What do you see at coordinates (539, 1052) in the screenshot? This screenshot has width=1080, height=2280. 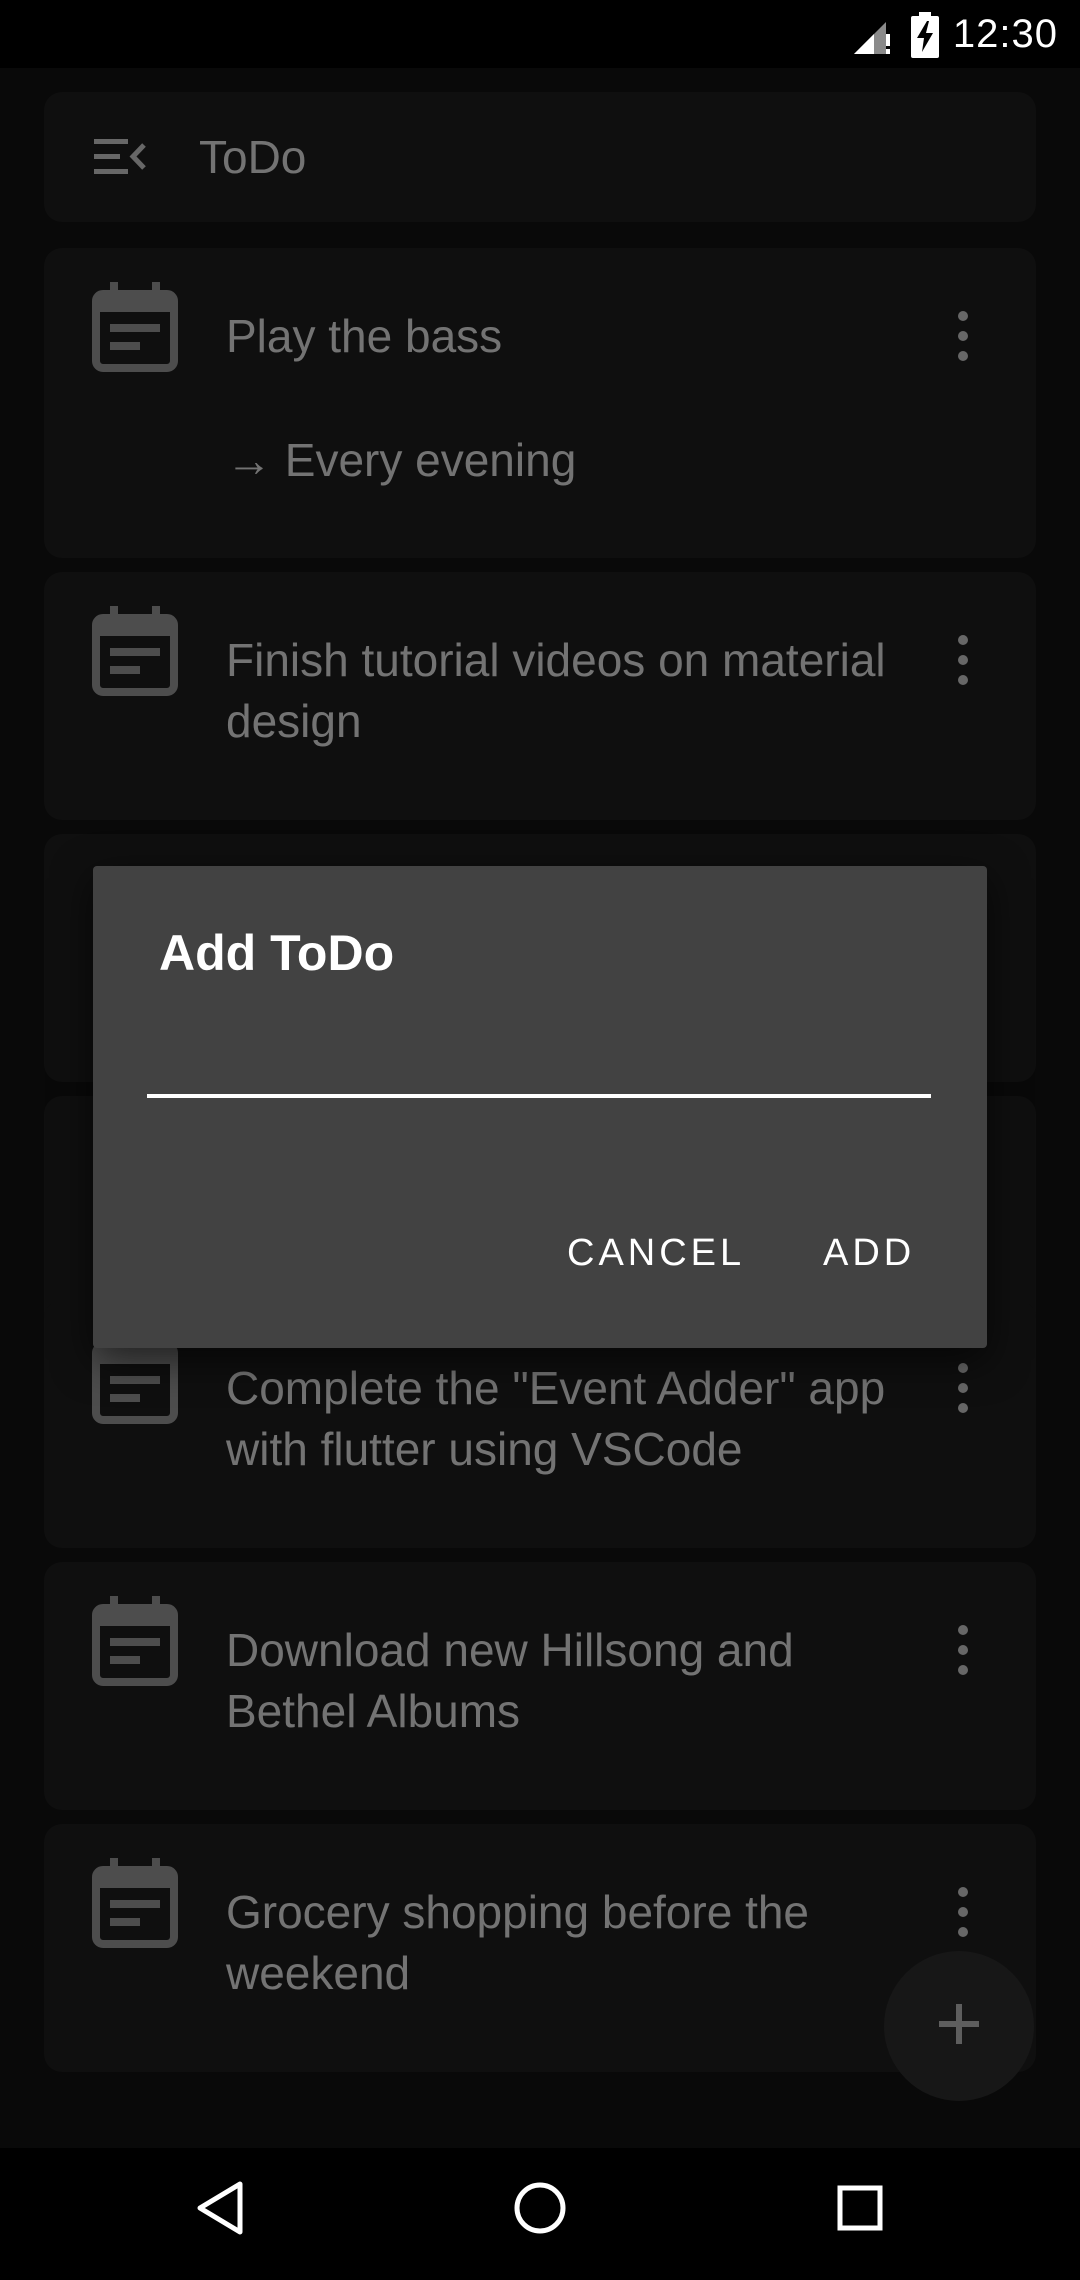 I see `todo-text-input` at bounding box center [539, 1052].